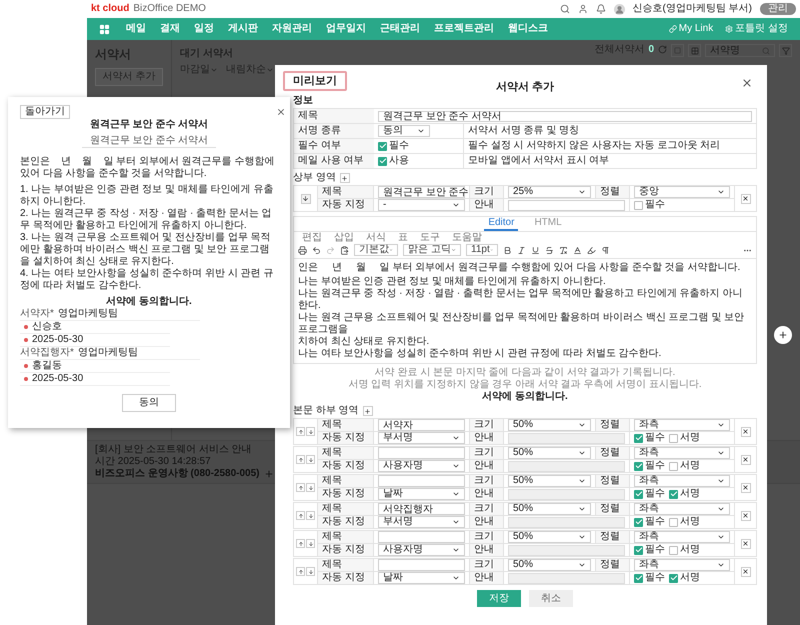 The height and width of the screenshot is (625, 800). What do you see at coordinates (677, 50) in the screenshot?
I see `list-view-button` at bounding box center [677, 50].